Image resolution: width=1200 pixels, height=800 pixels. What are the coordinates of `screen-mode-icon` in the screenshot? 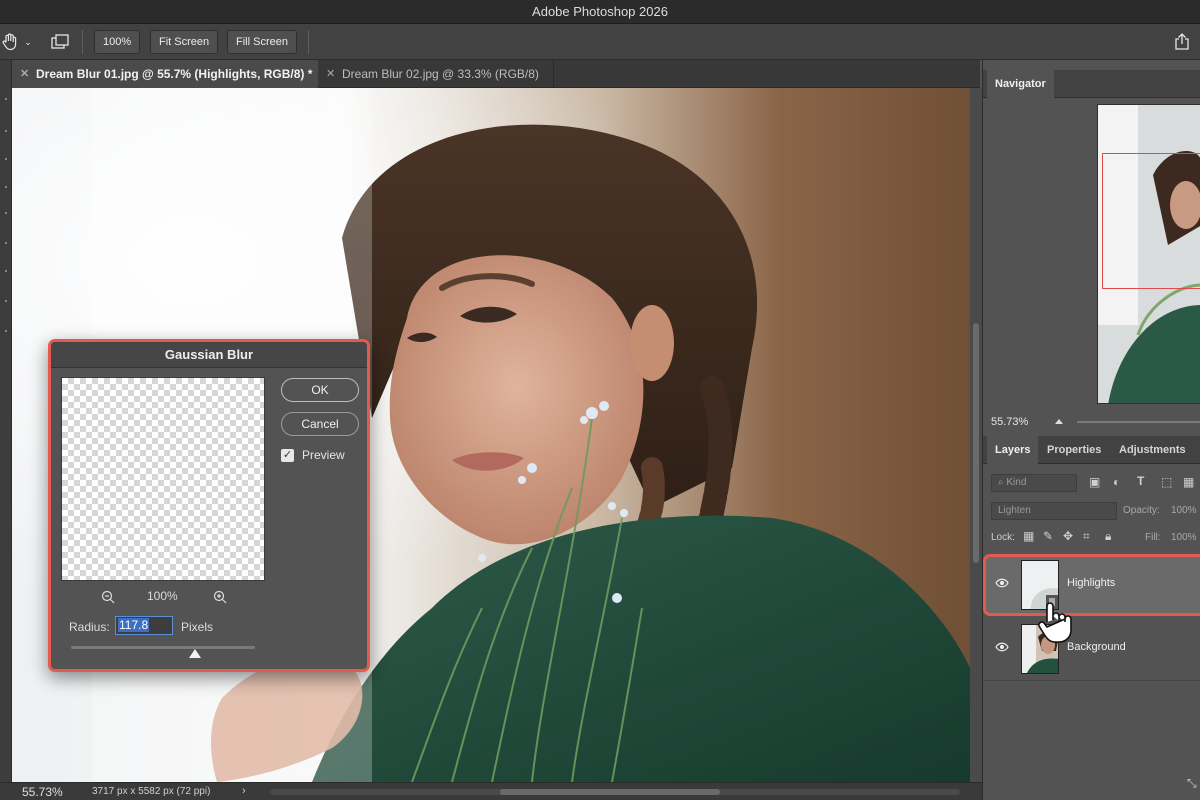 It's located at (60, 42).